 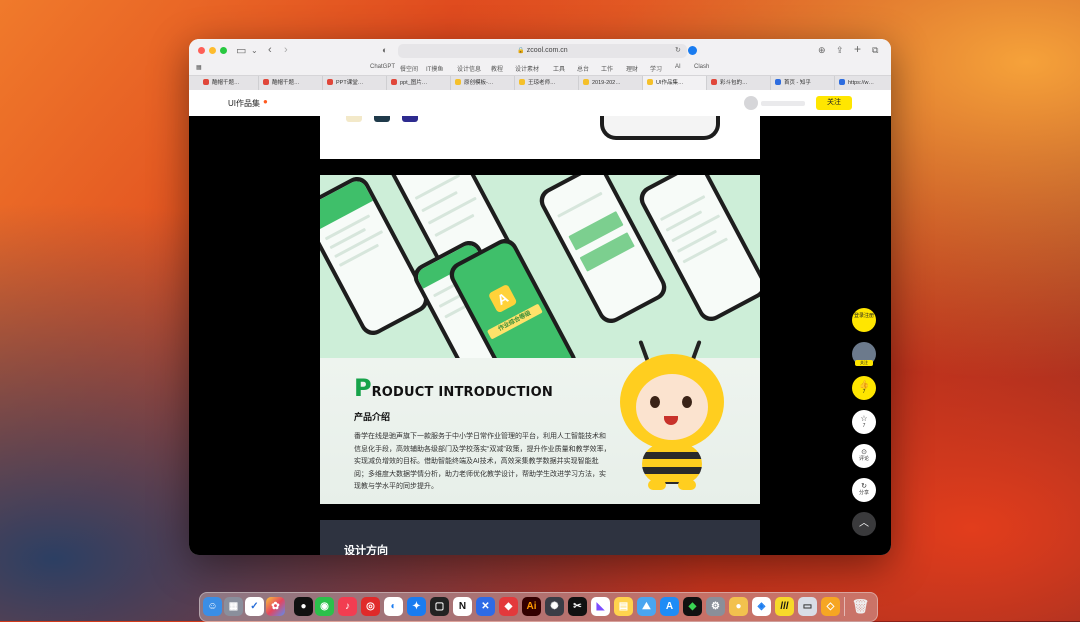 I want to click on reload-icon: ↻, so click(x=678, y=50).